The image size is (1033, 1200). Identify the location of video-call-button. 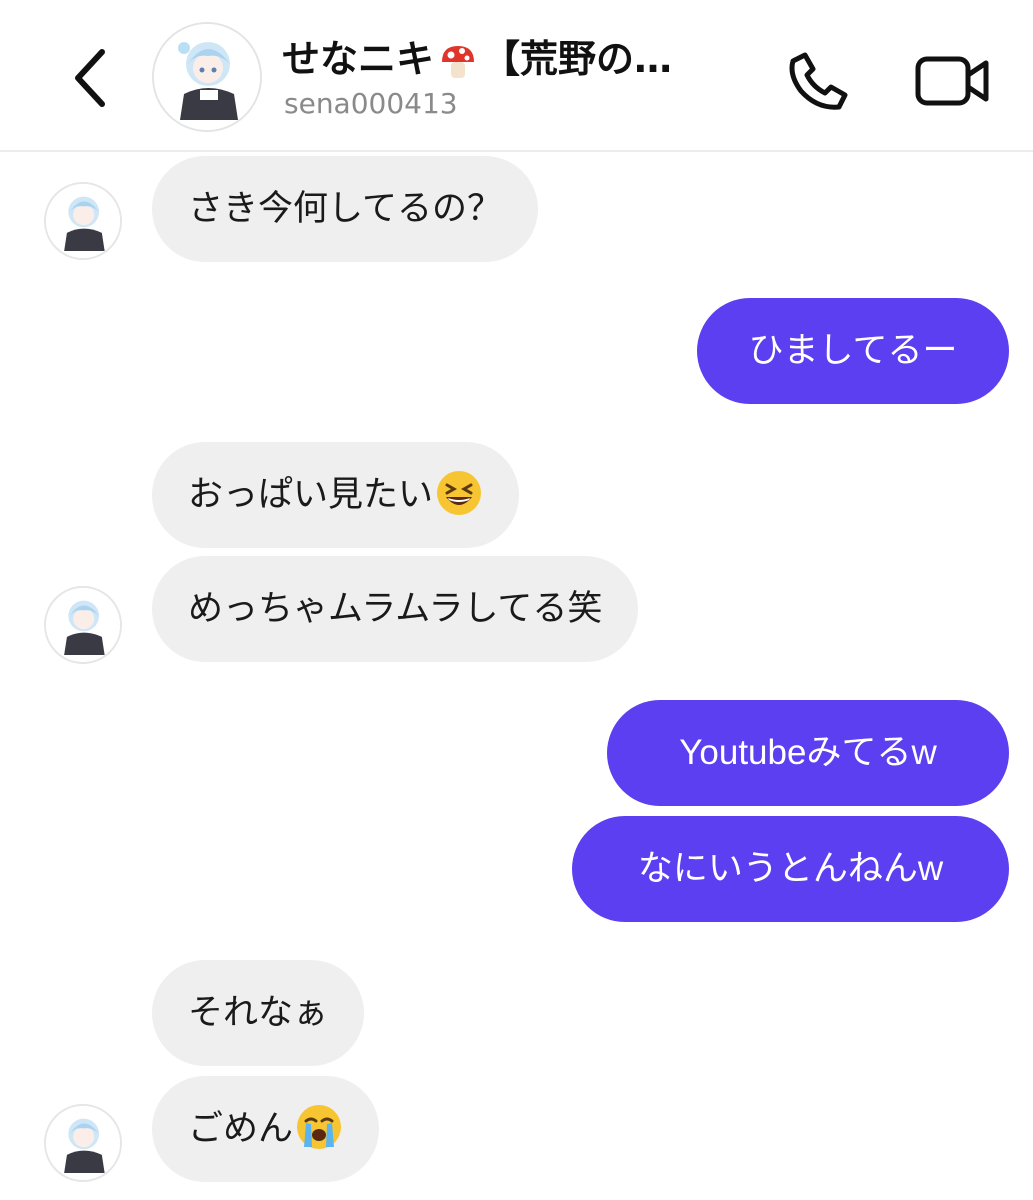
(952, 81).